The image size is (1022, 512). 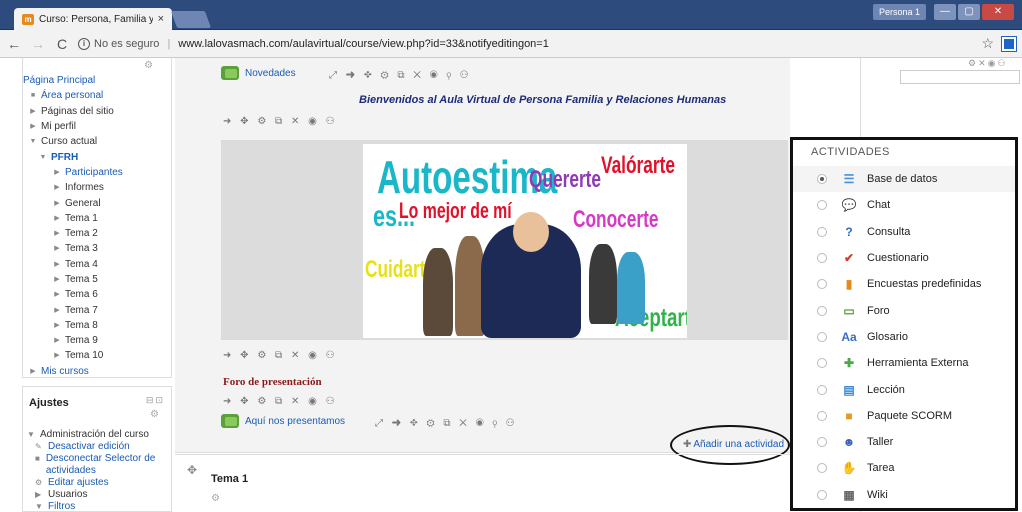 What do you see at coordinates (969, 12) in the screenshot?
I see `maximize-button: ▢` at bounding box center [969, 12].